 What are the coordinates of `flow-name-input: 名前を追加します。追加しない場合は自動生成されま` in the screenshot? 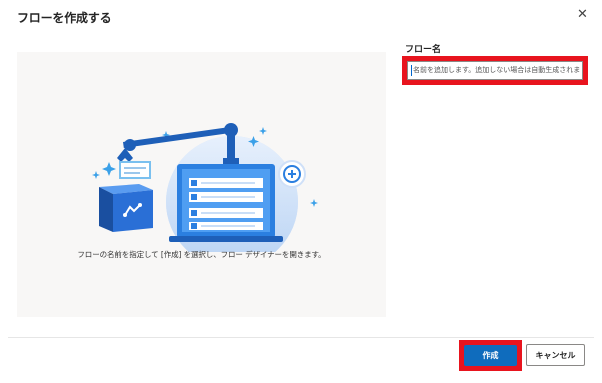 It's located at (495, 70).